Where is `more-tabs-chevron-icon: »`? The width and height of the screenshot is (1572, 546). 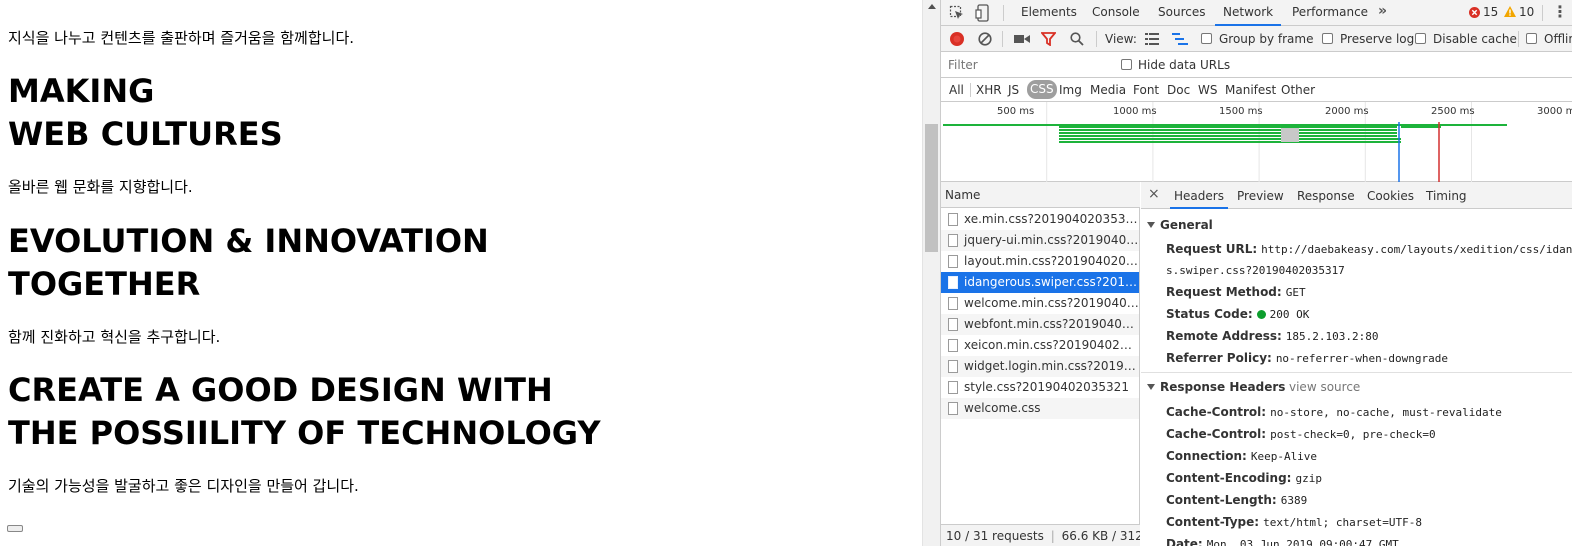 more-tabs-chevron-icon: » is located at coordinates (1382, 11).